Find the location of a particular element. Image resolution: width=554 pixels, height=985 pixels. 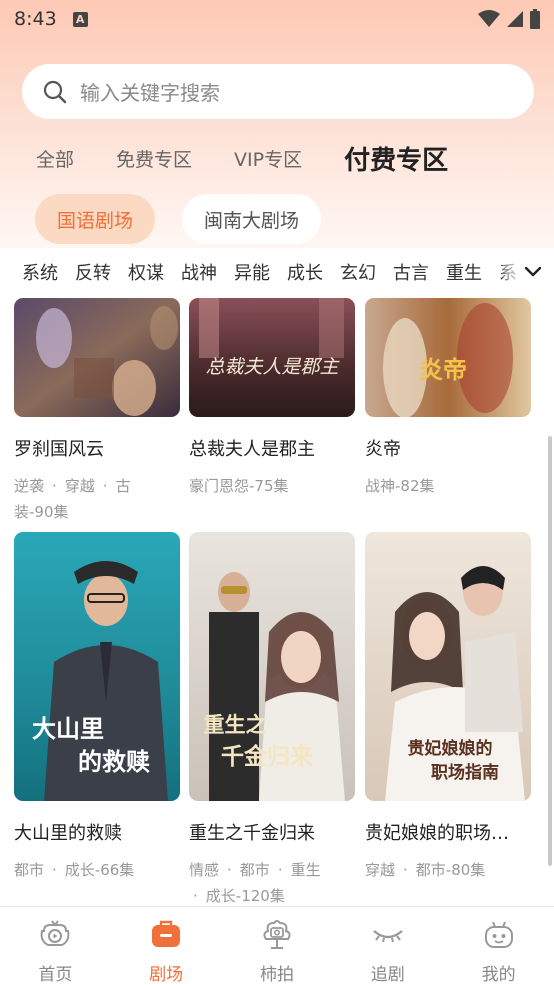

expand-genres-button is located at coordinates (528, 272).